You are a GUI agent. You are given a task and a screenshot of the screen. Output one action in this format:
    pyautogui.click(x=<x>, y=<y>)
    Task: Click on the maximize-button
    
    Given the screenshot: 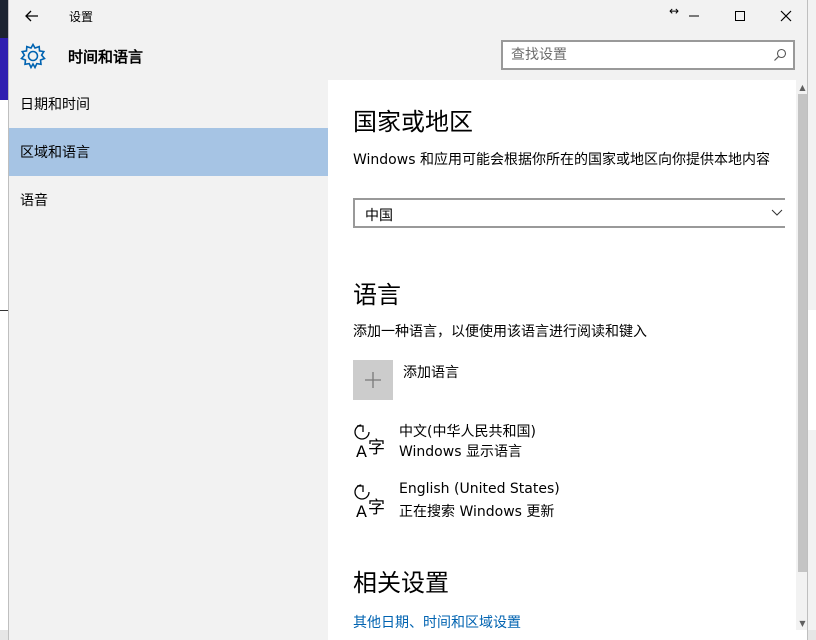 What is the action you would take?
    pyautogui.click(x=740, y=16)
    